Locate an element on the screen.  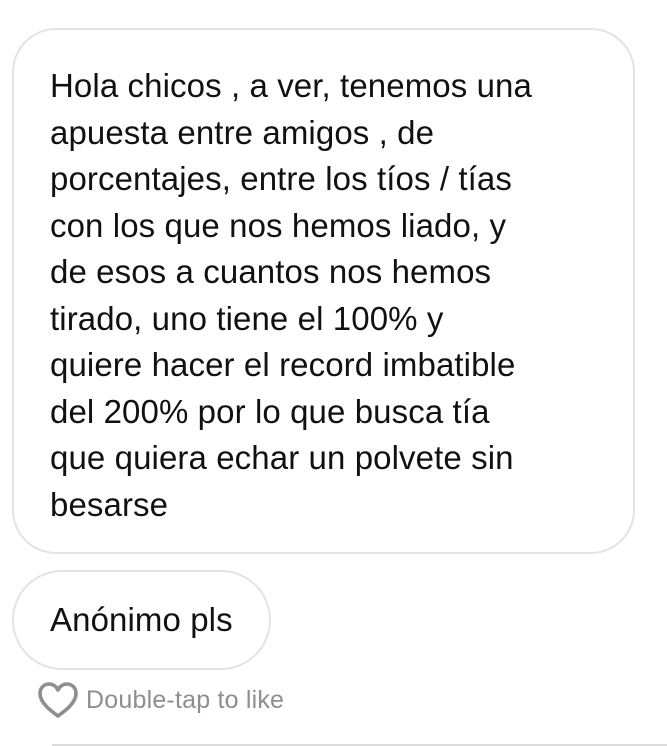
double-tap-to-like-label: Double-tap to like is located at coordinates (185, 699).